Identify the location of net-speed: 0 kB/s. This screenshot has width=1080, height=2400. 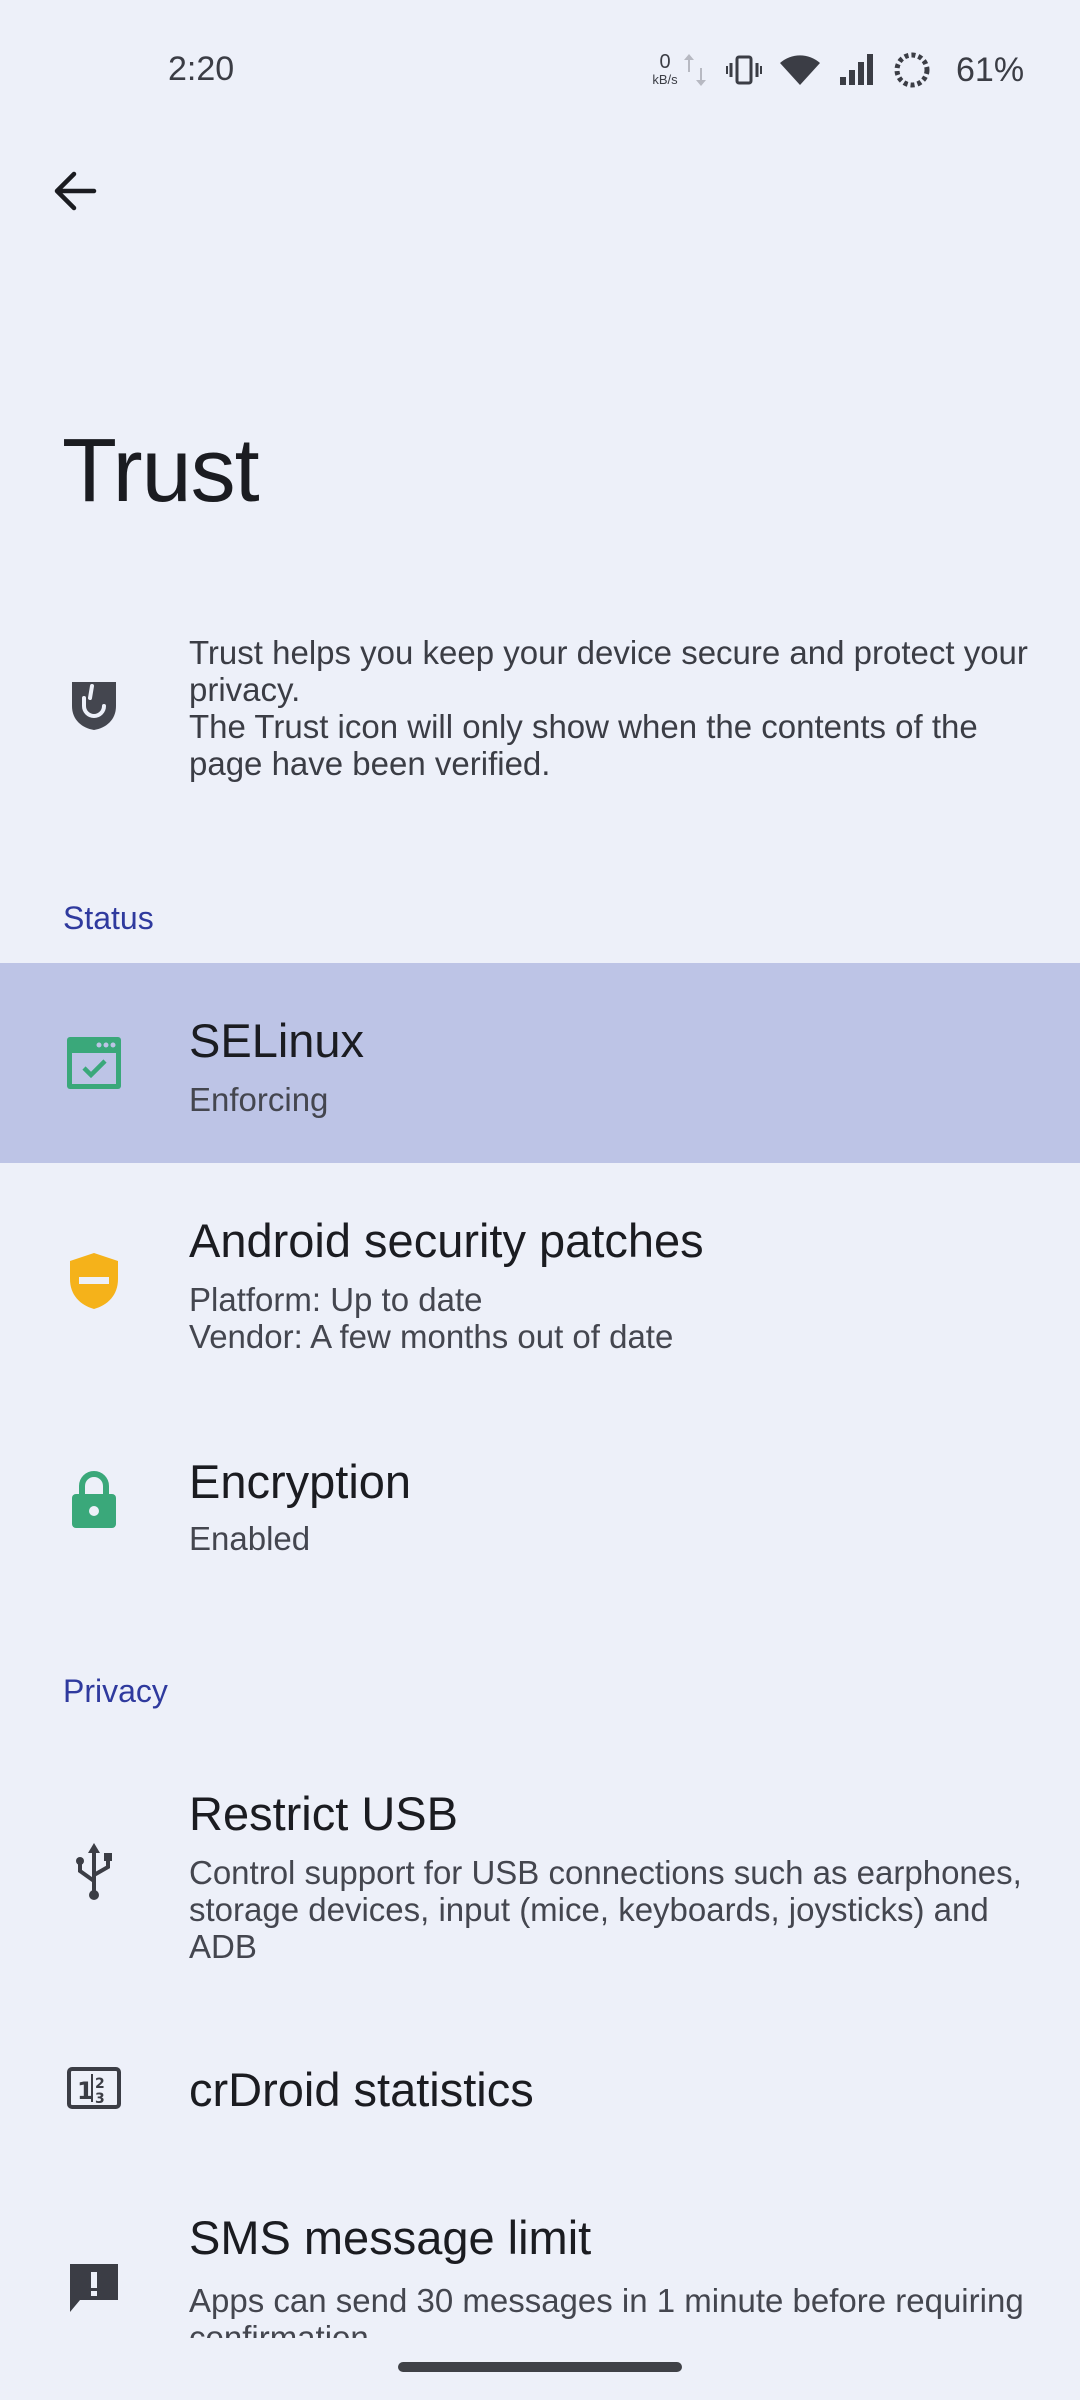
(679, 70).